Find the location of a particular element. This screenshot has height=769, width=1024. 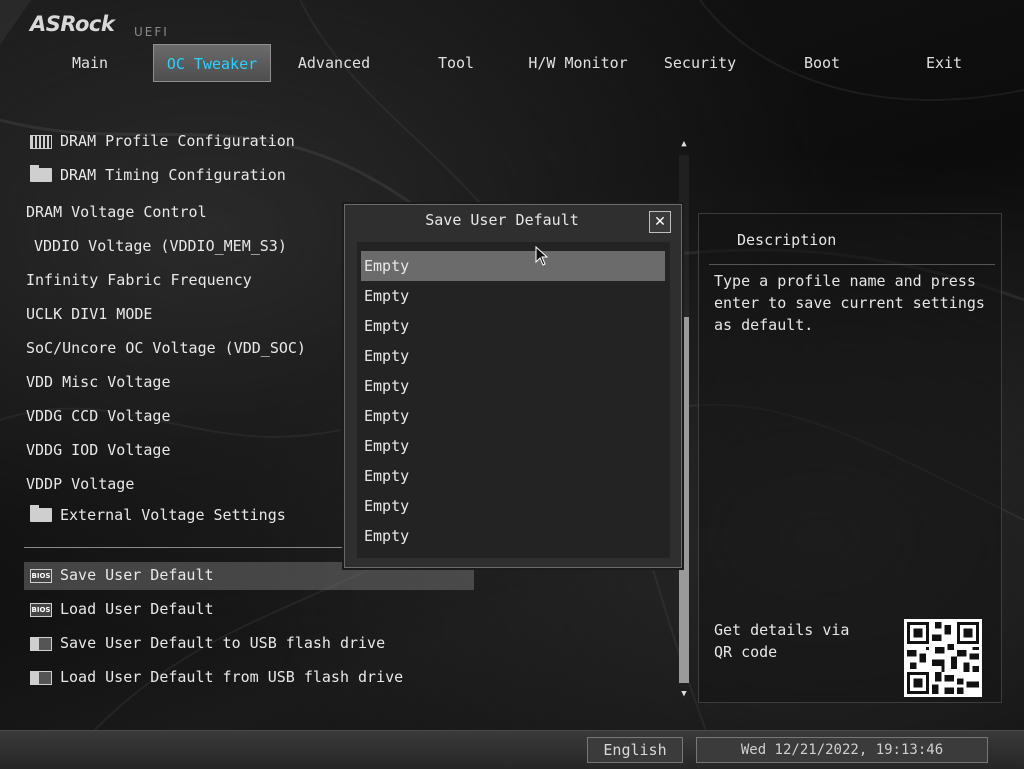

menu-item-uclk-div1-mode: UCLK DIV1 MODE is located at coordinates (89, 314).